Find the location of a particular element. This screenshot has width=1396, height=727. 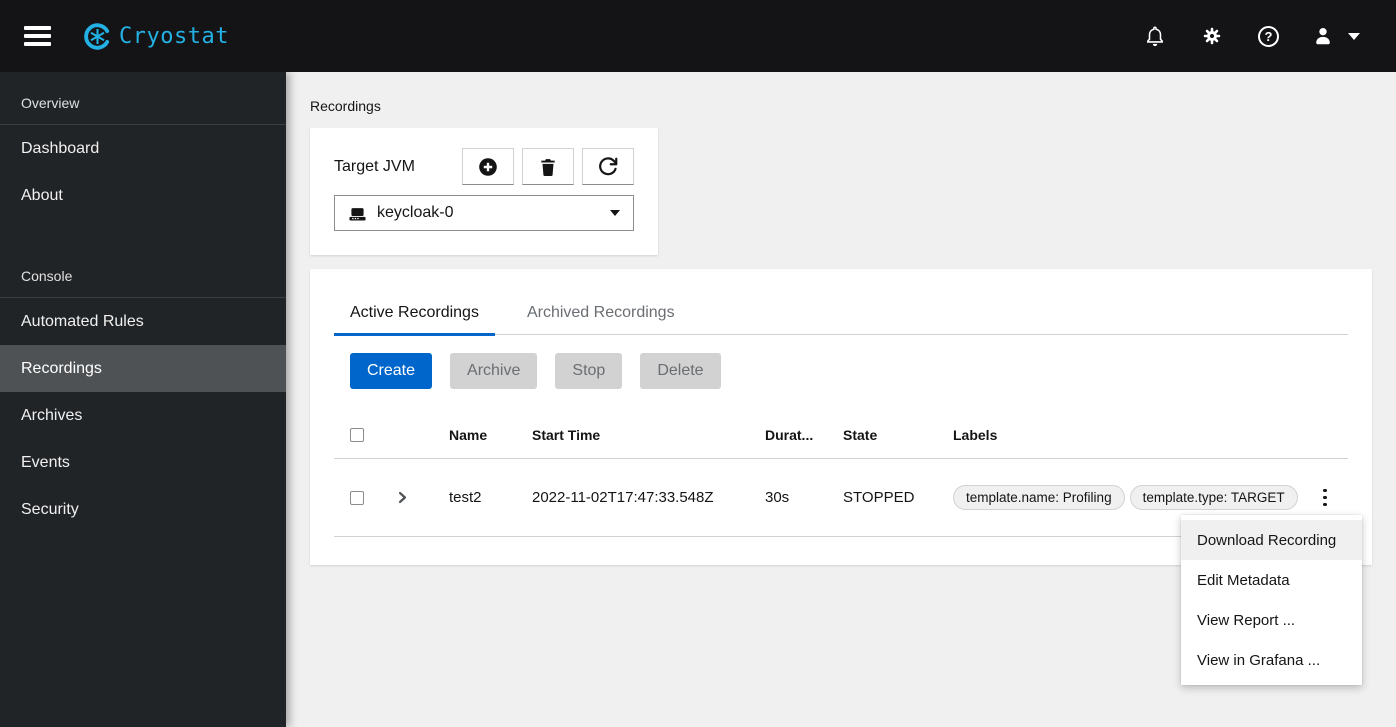

chevron-right-icon is located at coordinates (402, 497).